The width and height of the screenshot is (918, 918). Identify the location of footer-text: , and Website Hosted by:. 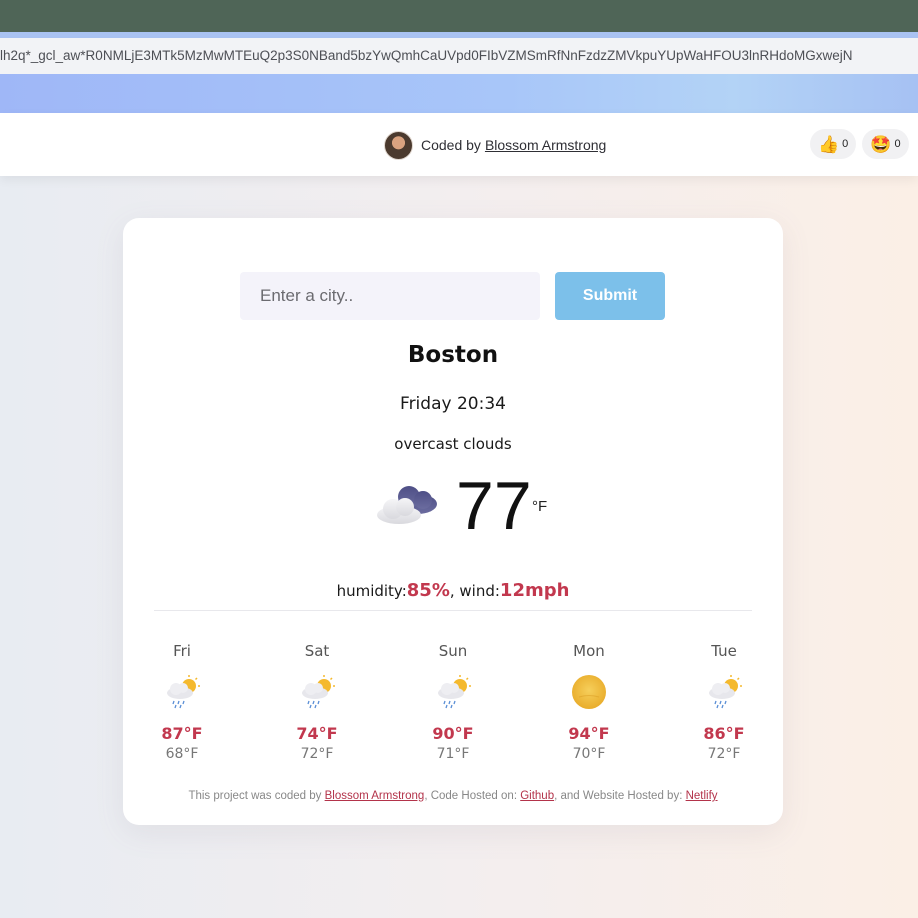
(620, 796).